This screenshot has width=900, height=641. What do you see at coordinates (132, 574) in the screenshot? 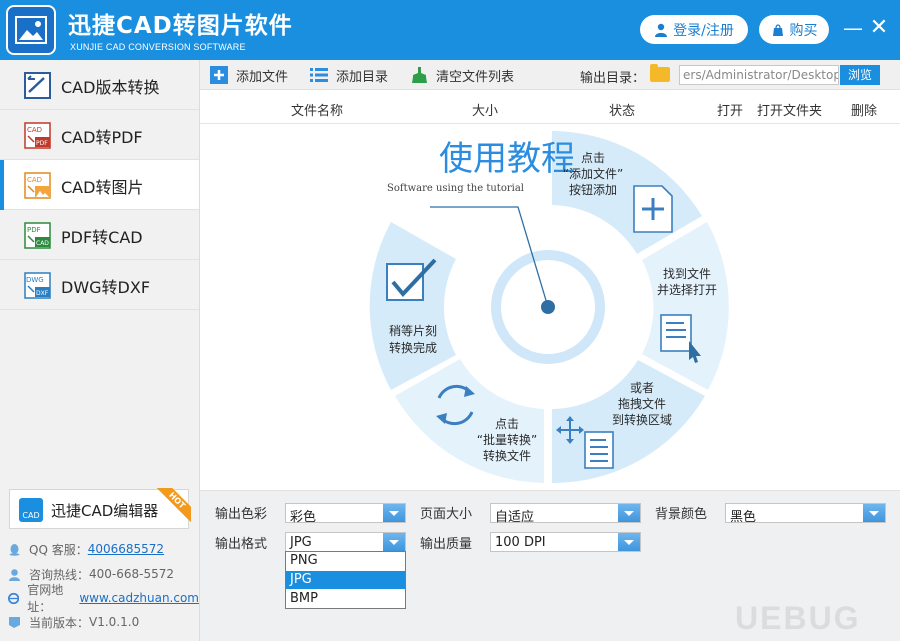
I see `hotline-value: 400-668-5572` at bounding box center [132, 574].